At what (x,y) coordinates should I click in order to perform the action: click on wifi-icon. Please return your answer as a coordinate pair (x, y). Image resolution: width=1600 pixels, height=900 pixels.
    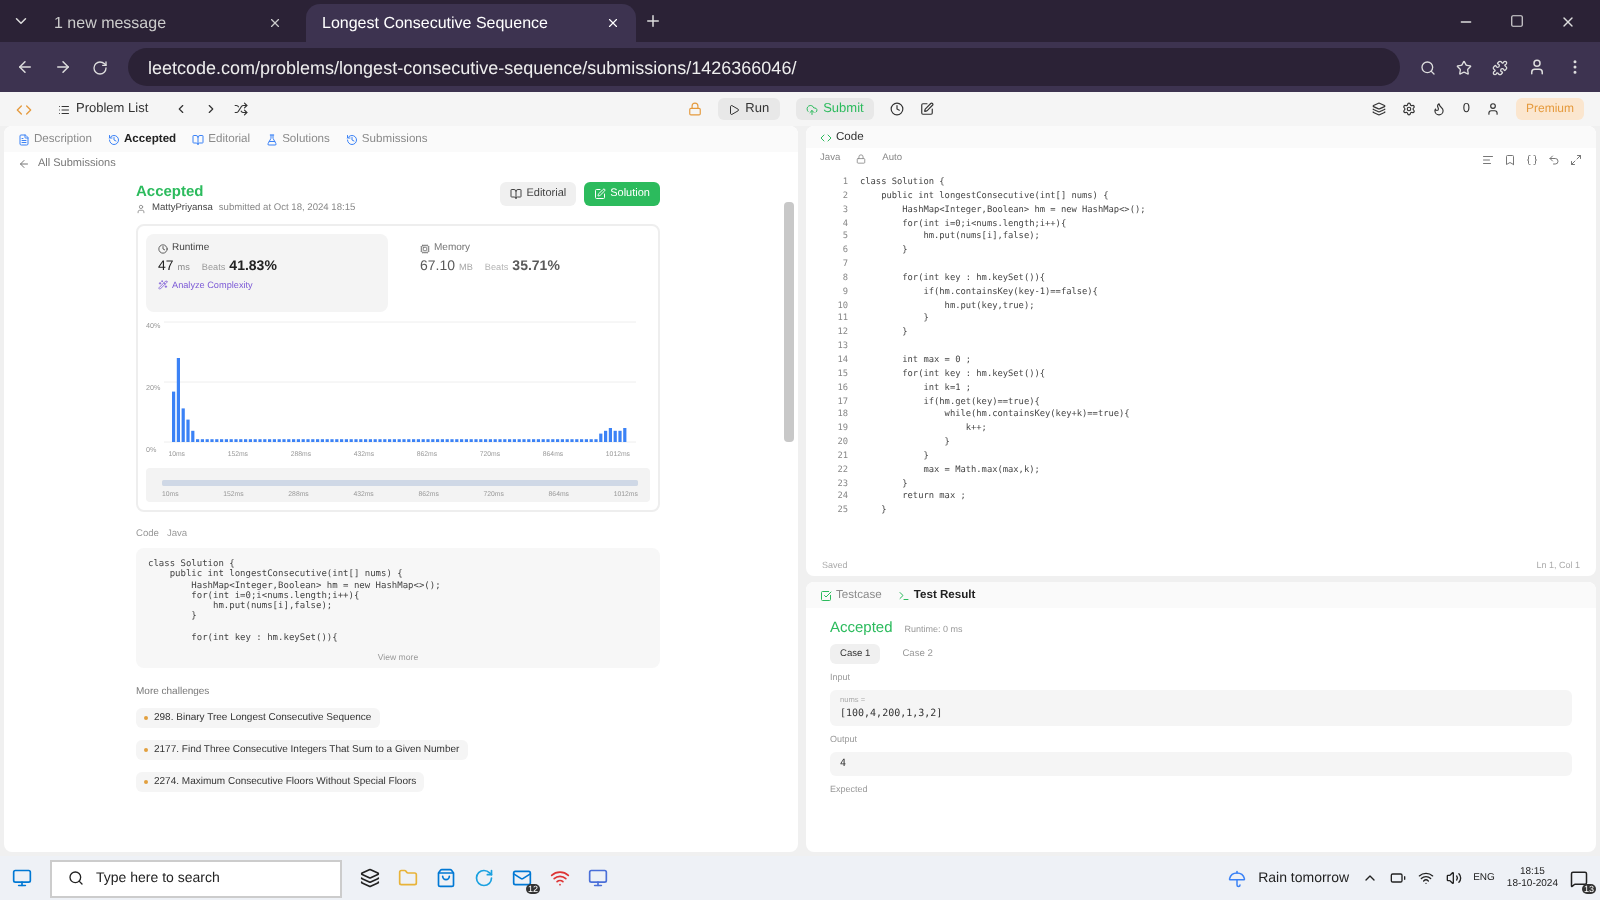
    Looking at the image, I should click on (1425, 878).